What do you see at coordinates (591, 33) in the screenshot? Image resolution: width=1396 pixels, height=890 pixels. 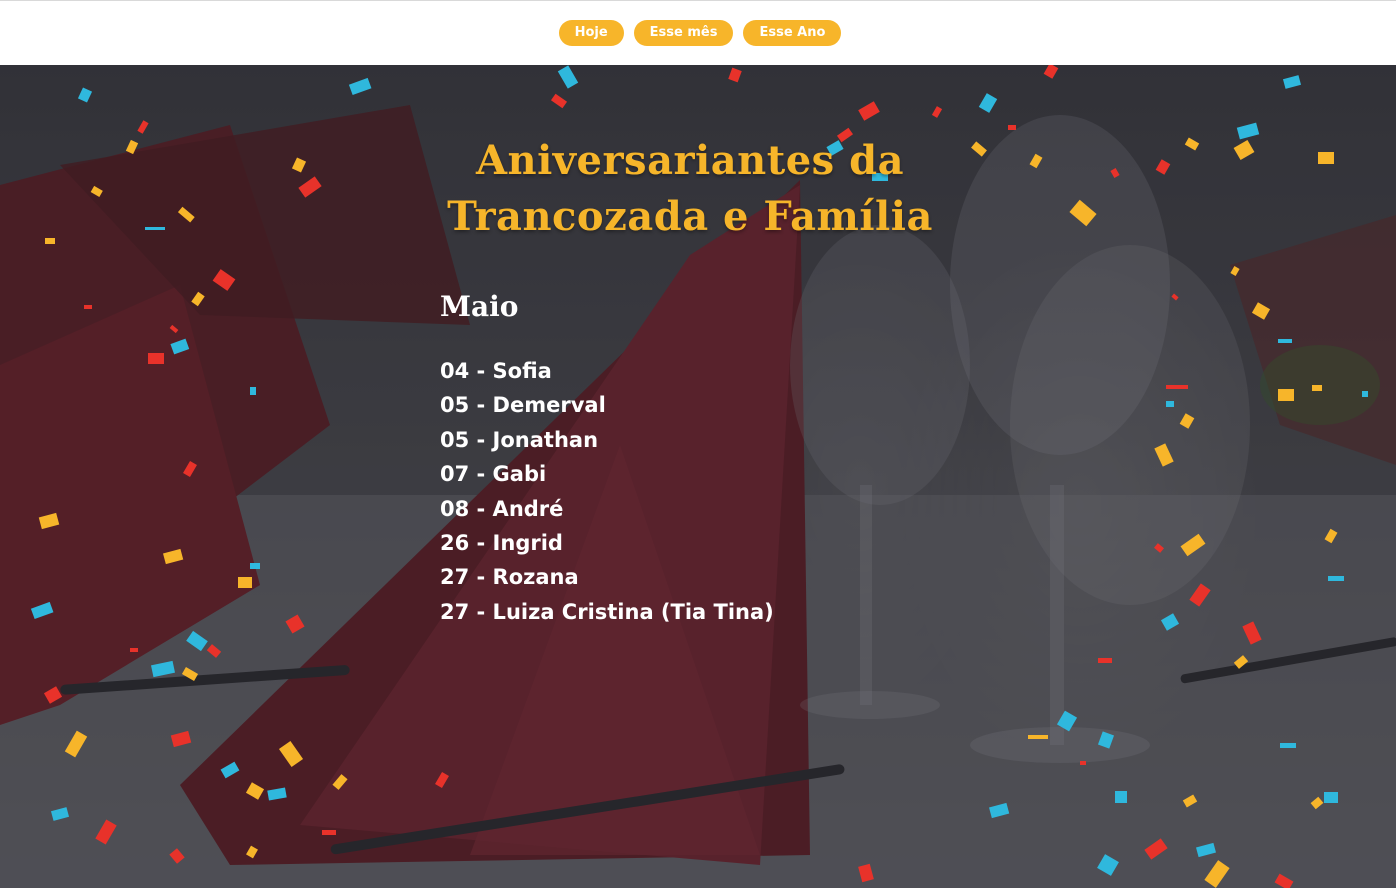 I see `today-button: Hoje` at bounding box center [591, 33].